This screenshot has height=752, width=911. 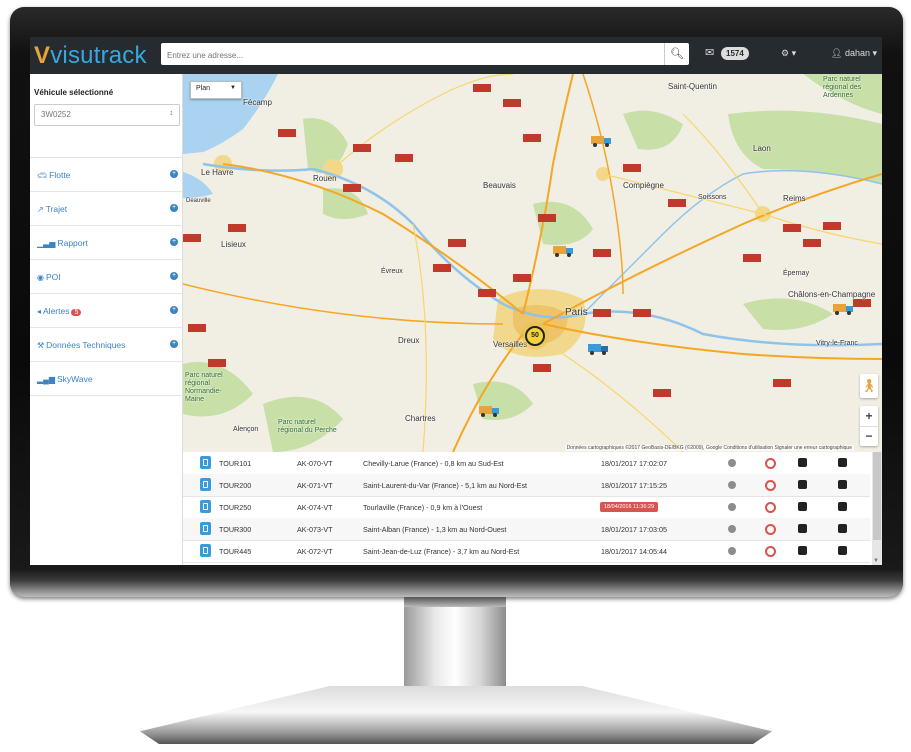 I want to click on search-button: 🔍︎, so click(x=676, y=54).